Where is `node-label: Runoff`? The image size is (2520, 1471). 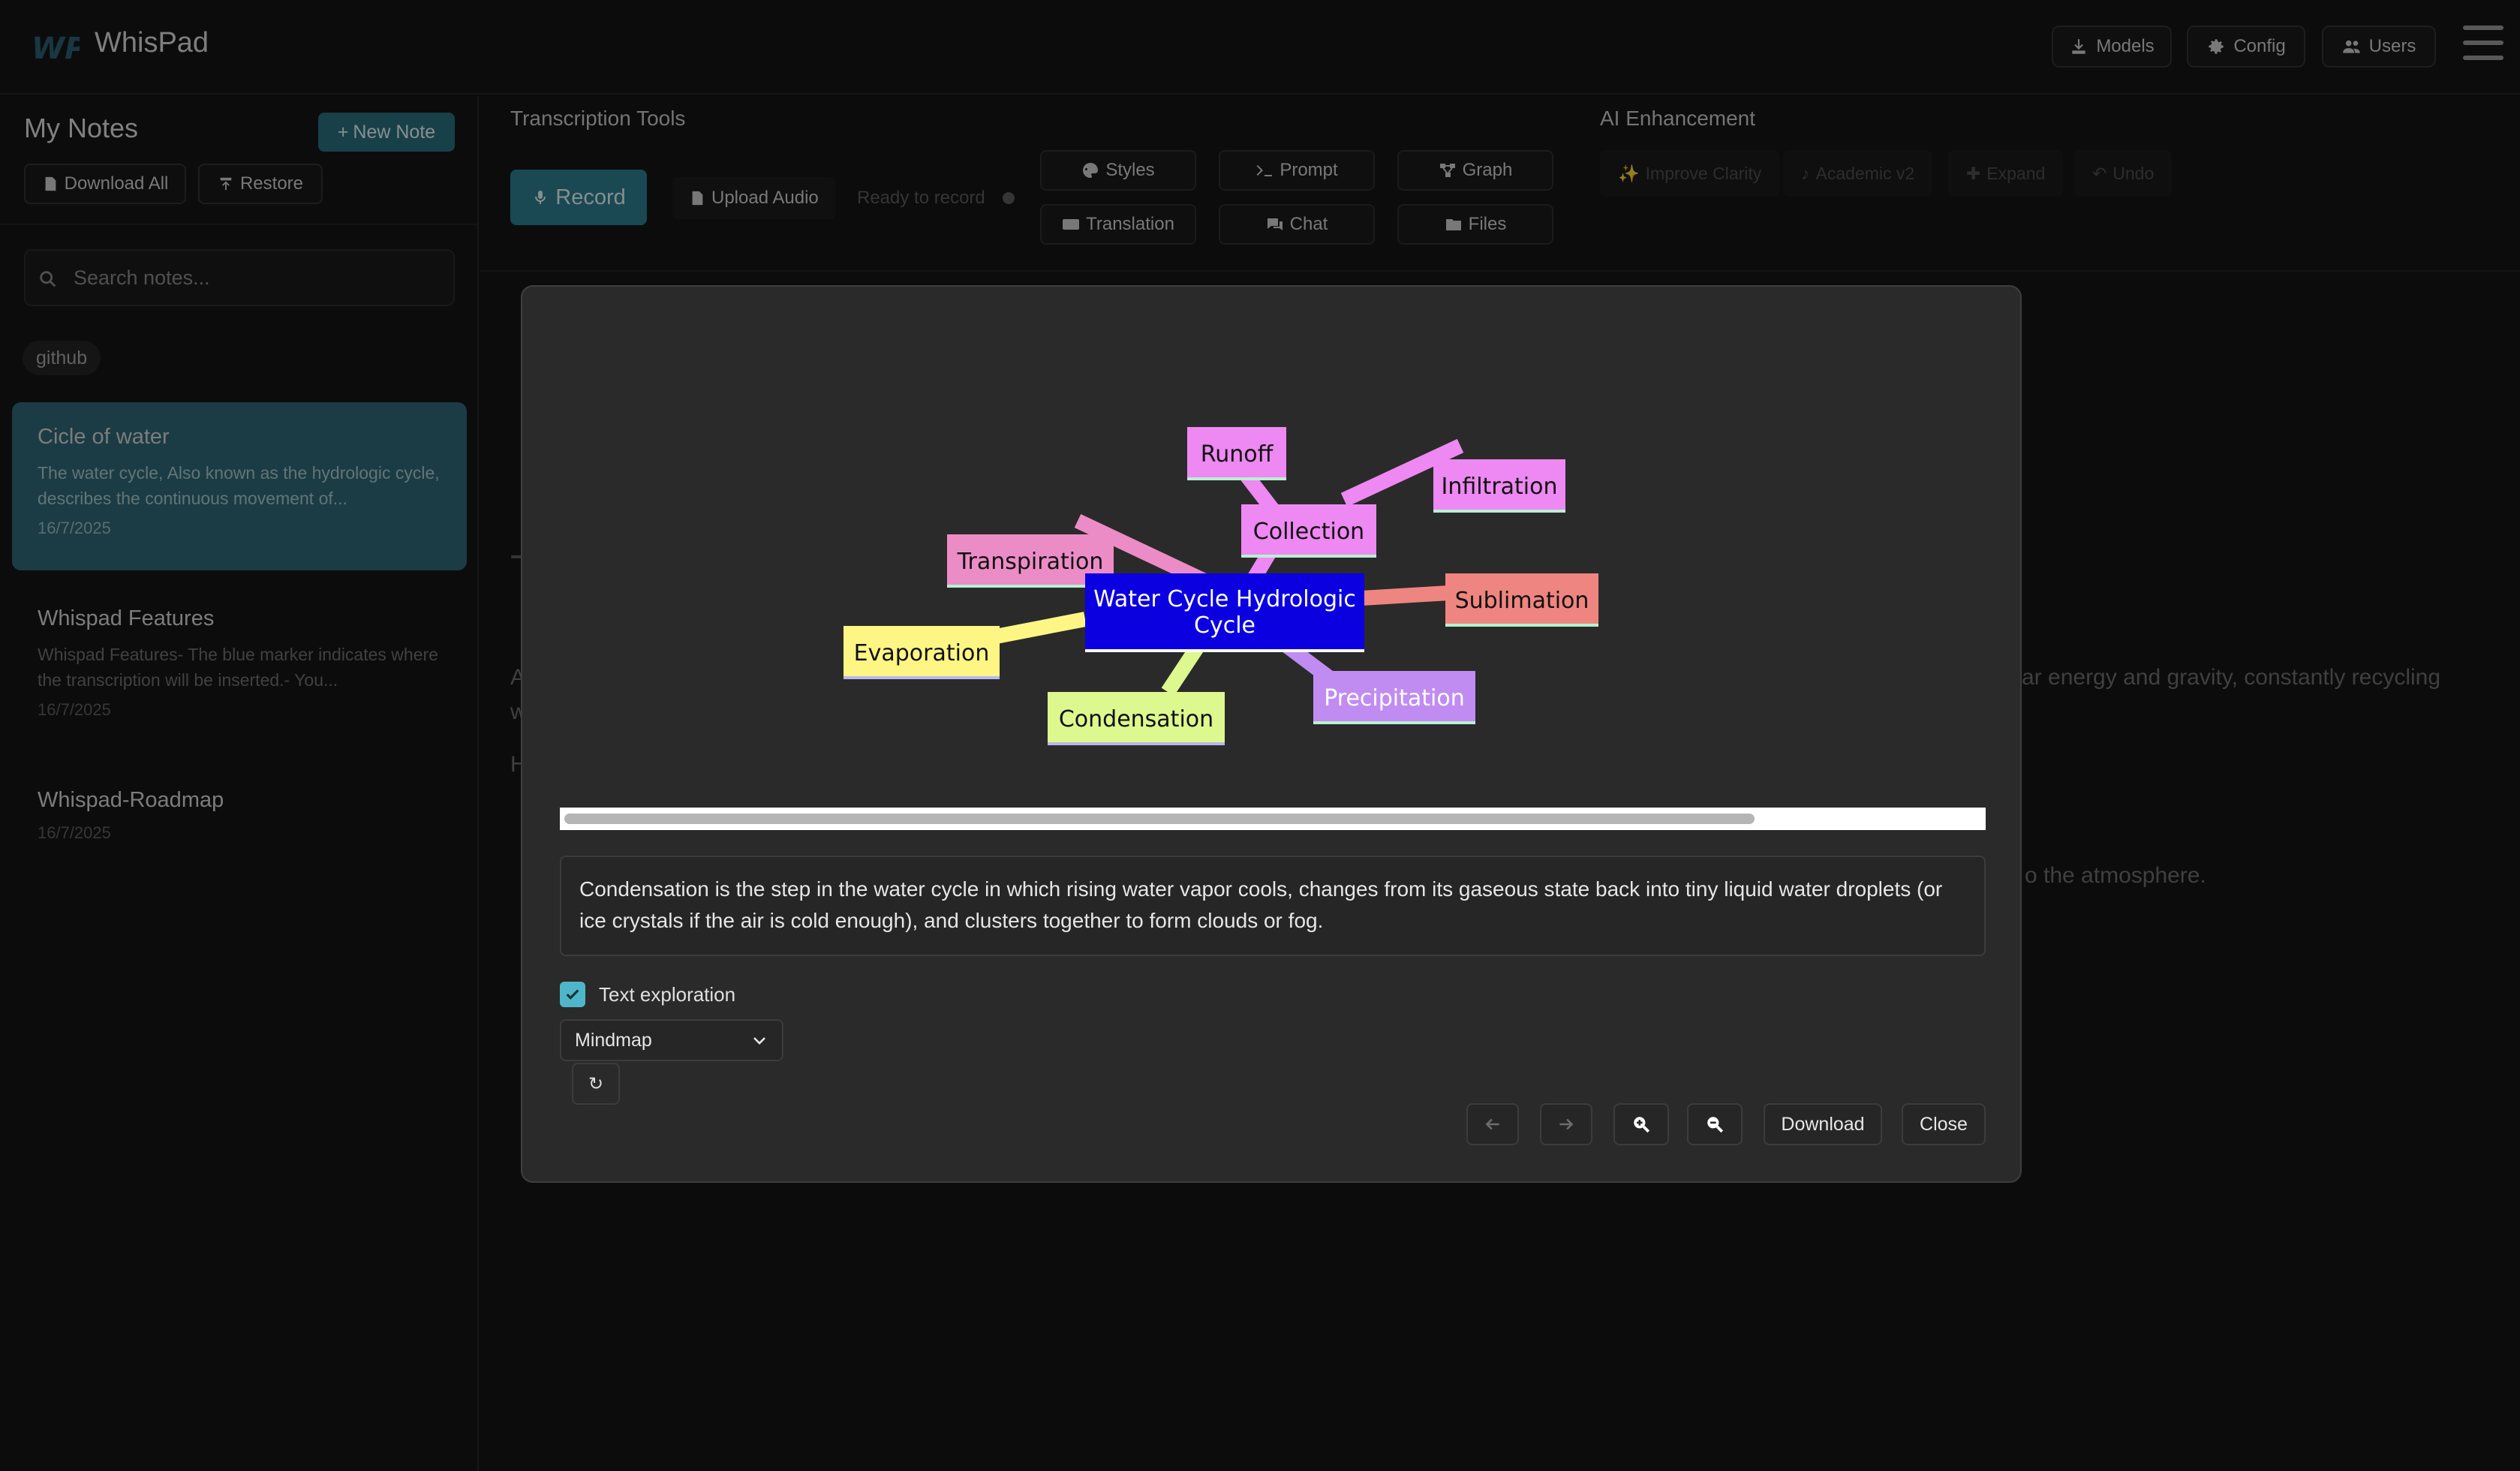 node-label: Runoff is located at coordinates (1237, 454).